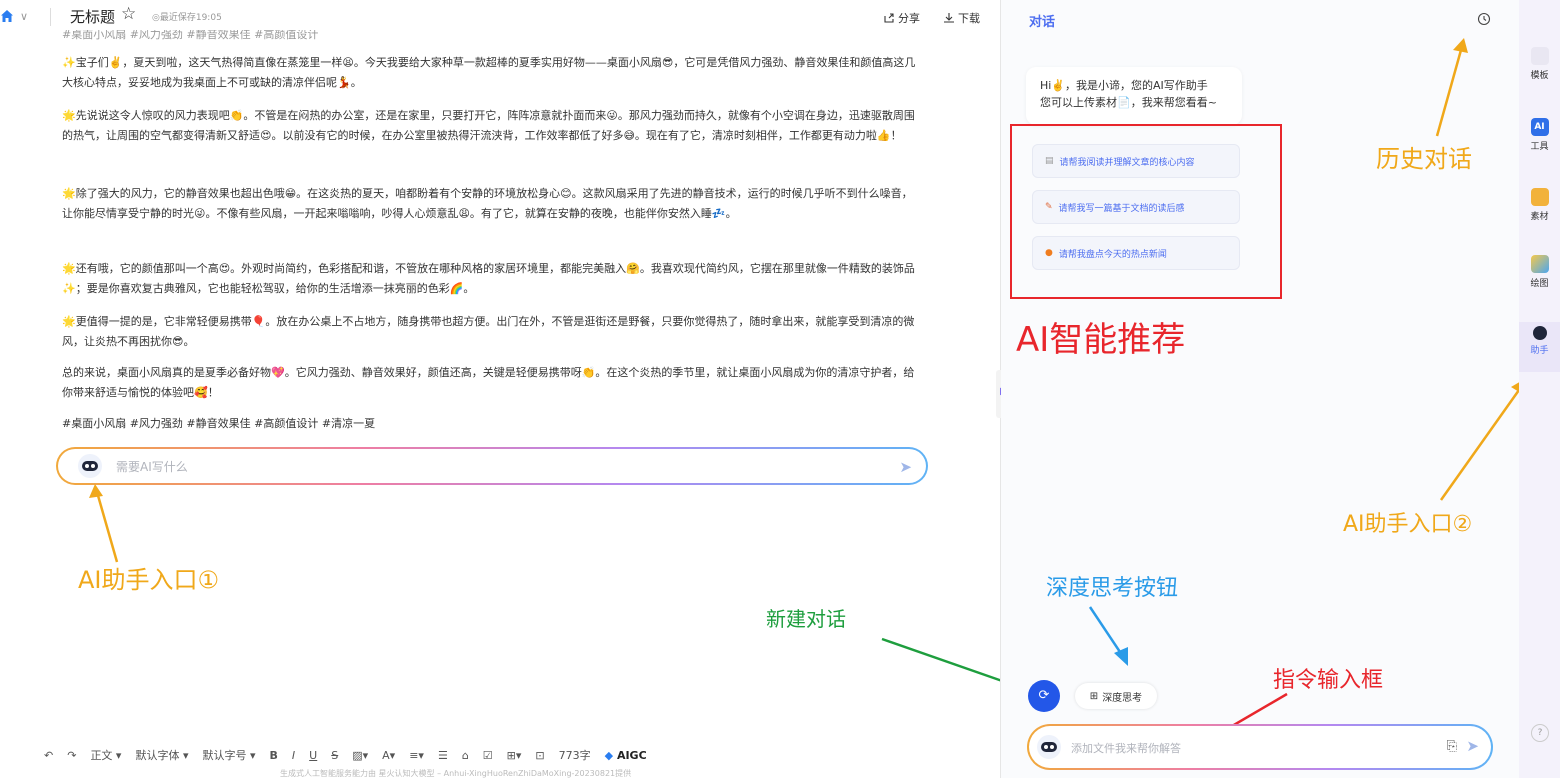 The image size is (1560, 779). Describe the element at coordinates (360, 755) in the screenshot. I see `highlight-icon: ▨▾` at that location.